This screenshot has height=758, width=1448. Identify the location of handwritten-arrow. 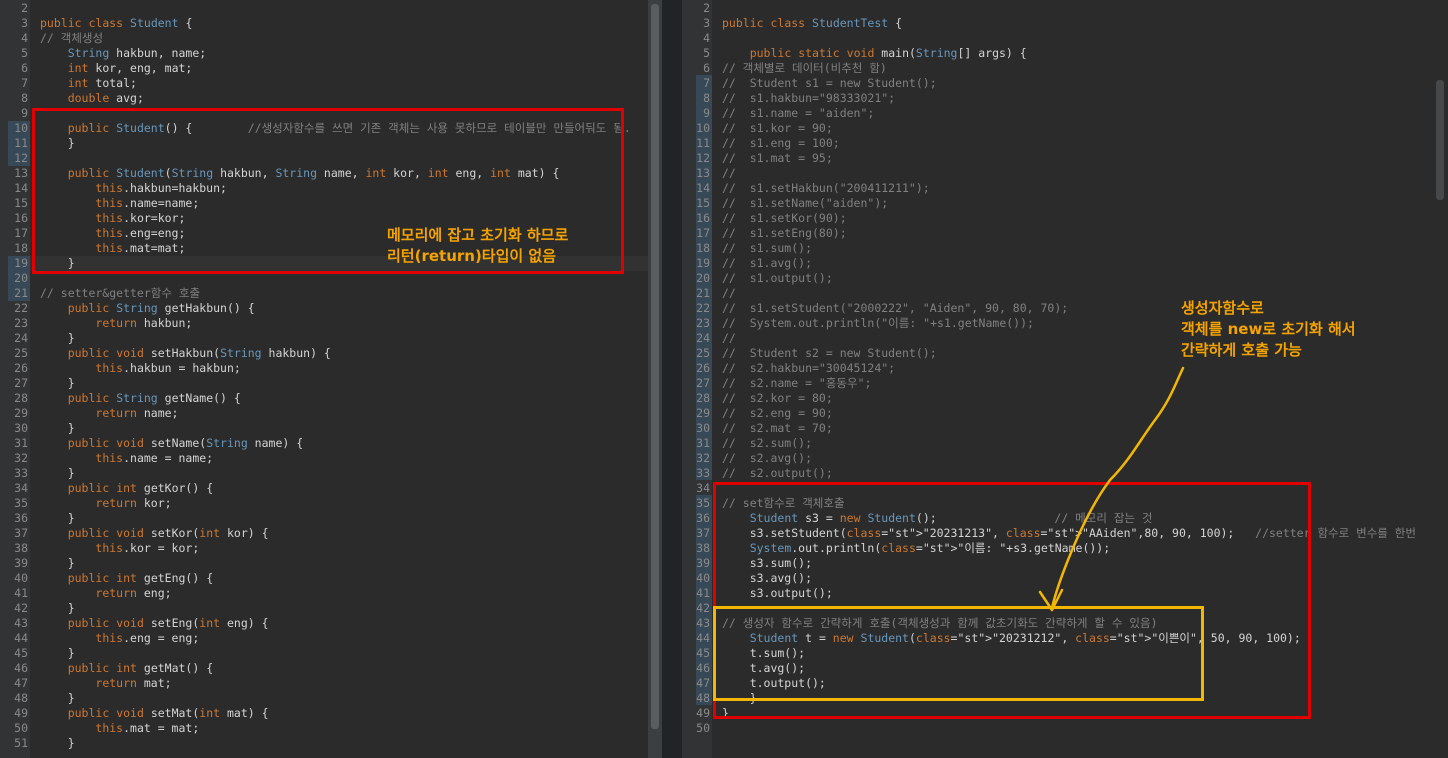
(1111, 489).